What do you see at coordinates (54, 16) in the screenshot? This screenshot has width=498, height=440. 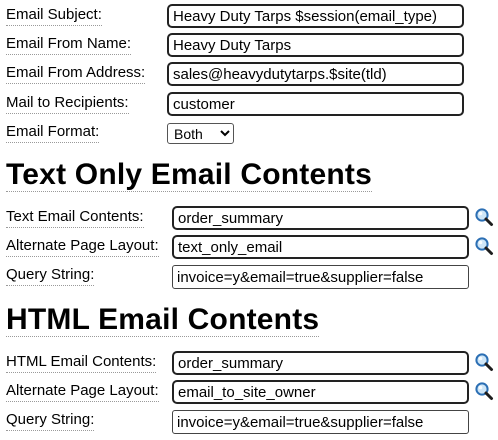 I see `email-subject-label: Email Subject:` at bounding box center [54, 16].